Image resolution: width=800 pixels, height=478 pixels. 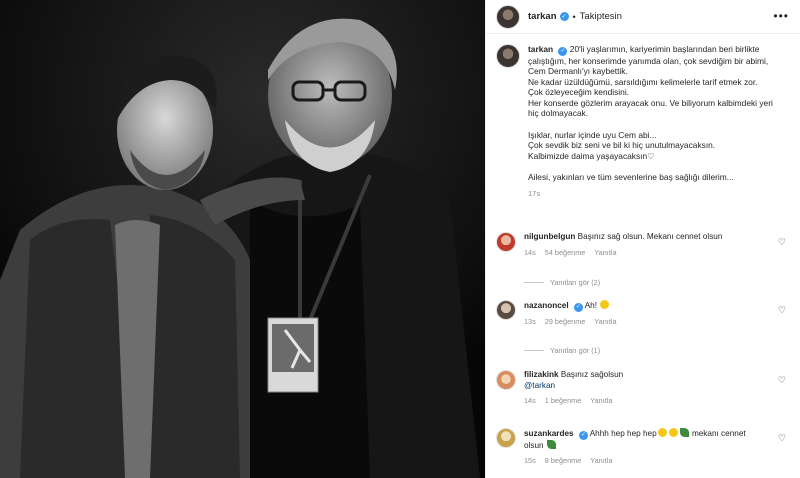 I want to click on comment-text: Ah!, so click(x=590, y=305).